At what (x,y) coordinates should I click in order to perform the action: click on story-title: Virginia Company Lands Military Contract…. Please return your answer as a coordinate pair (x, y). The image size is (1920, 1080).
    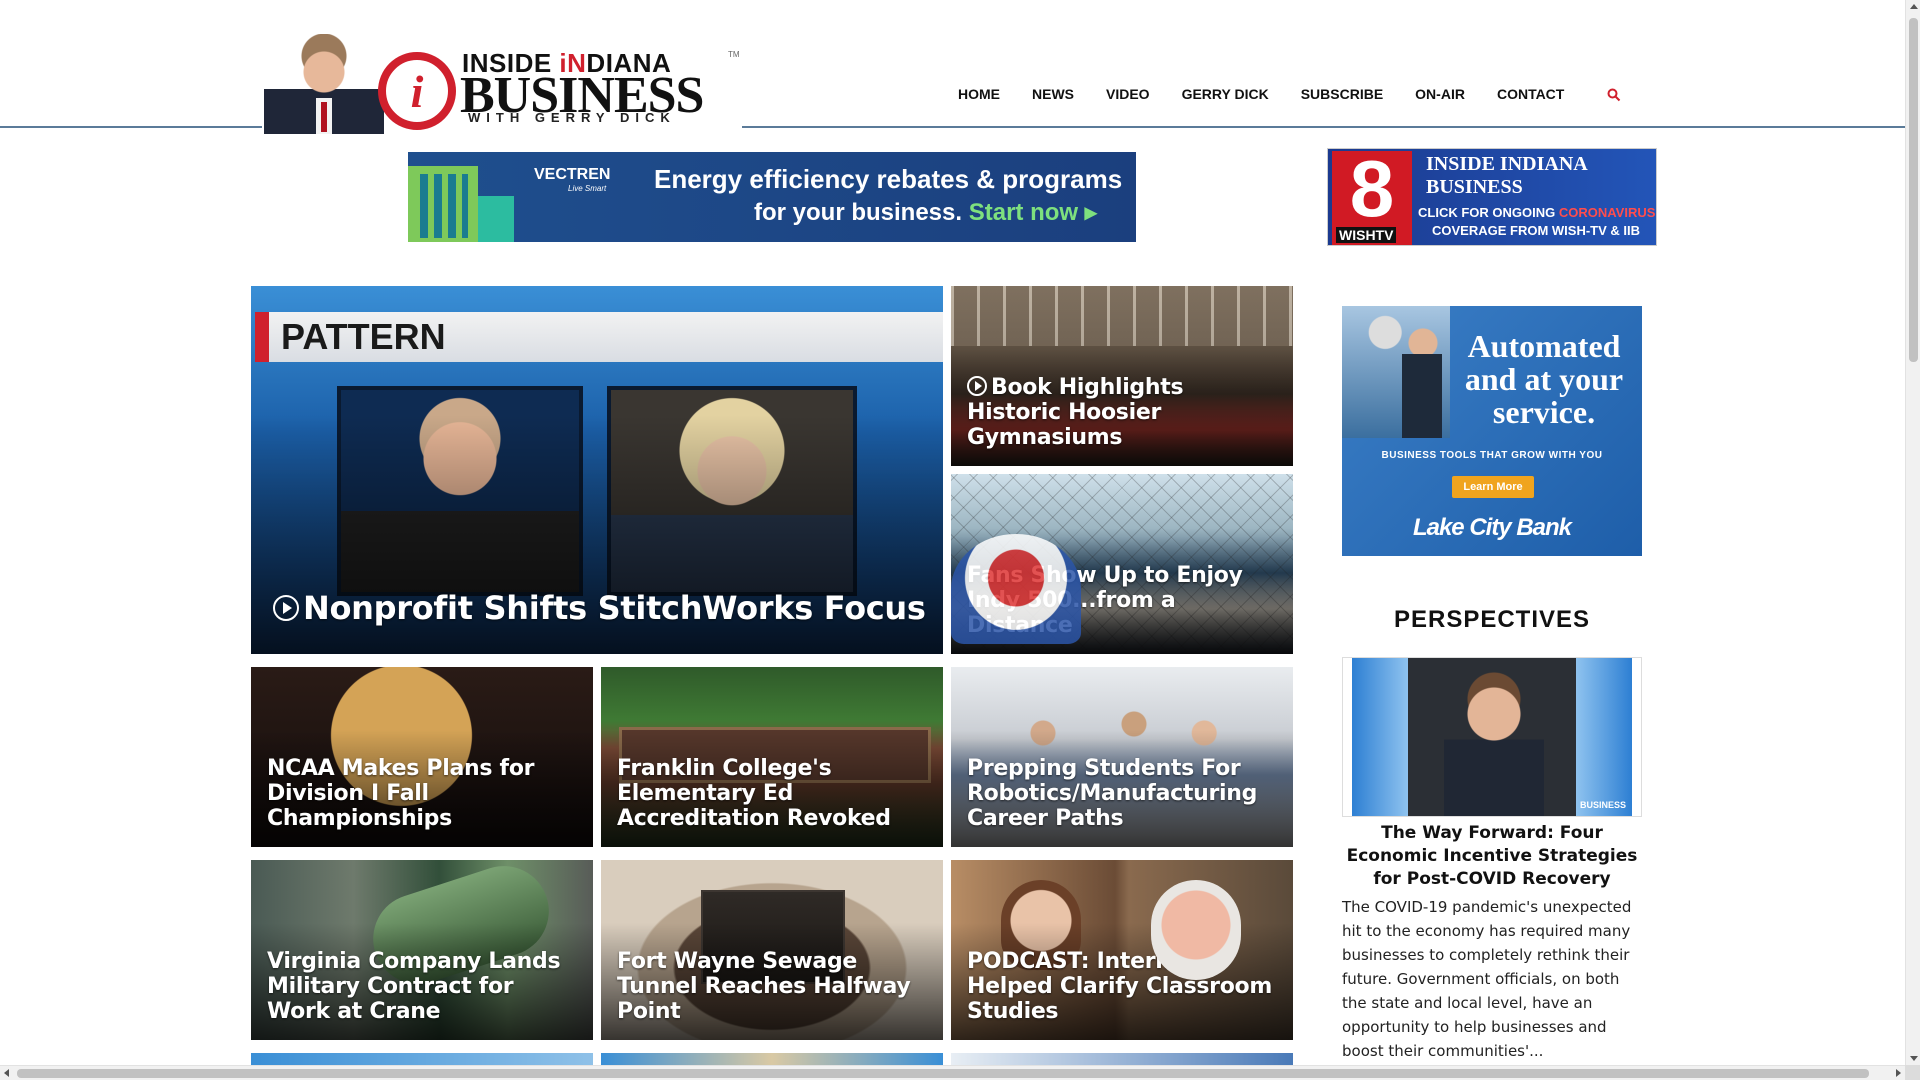
    Looking at the image, I should click on (414, 986).